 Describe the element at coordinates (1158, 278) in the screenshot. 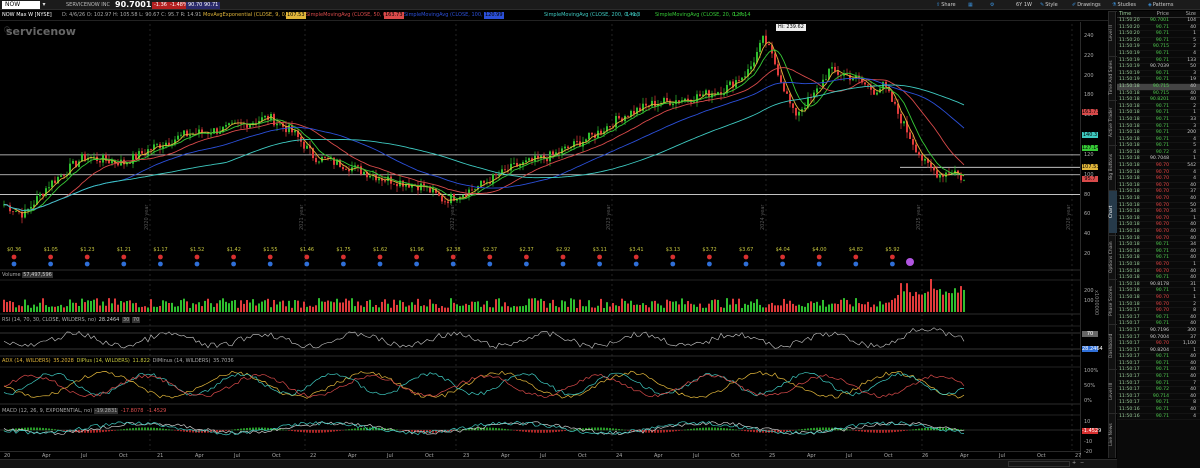

I see `tns-row: 11:50:18 90.71 40` at that location.